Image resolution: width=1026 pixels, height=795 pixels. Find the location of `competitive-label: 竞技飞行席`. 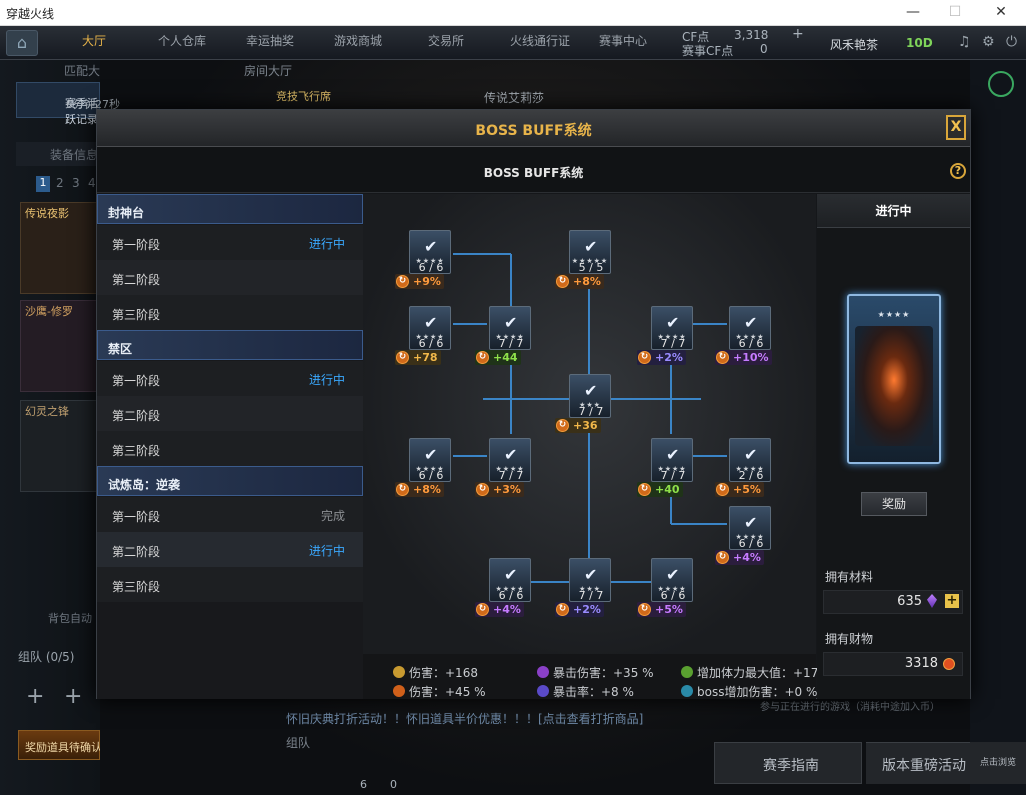

competitive-label: 竞技飞行席 is located at coordinates (303, 96).